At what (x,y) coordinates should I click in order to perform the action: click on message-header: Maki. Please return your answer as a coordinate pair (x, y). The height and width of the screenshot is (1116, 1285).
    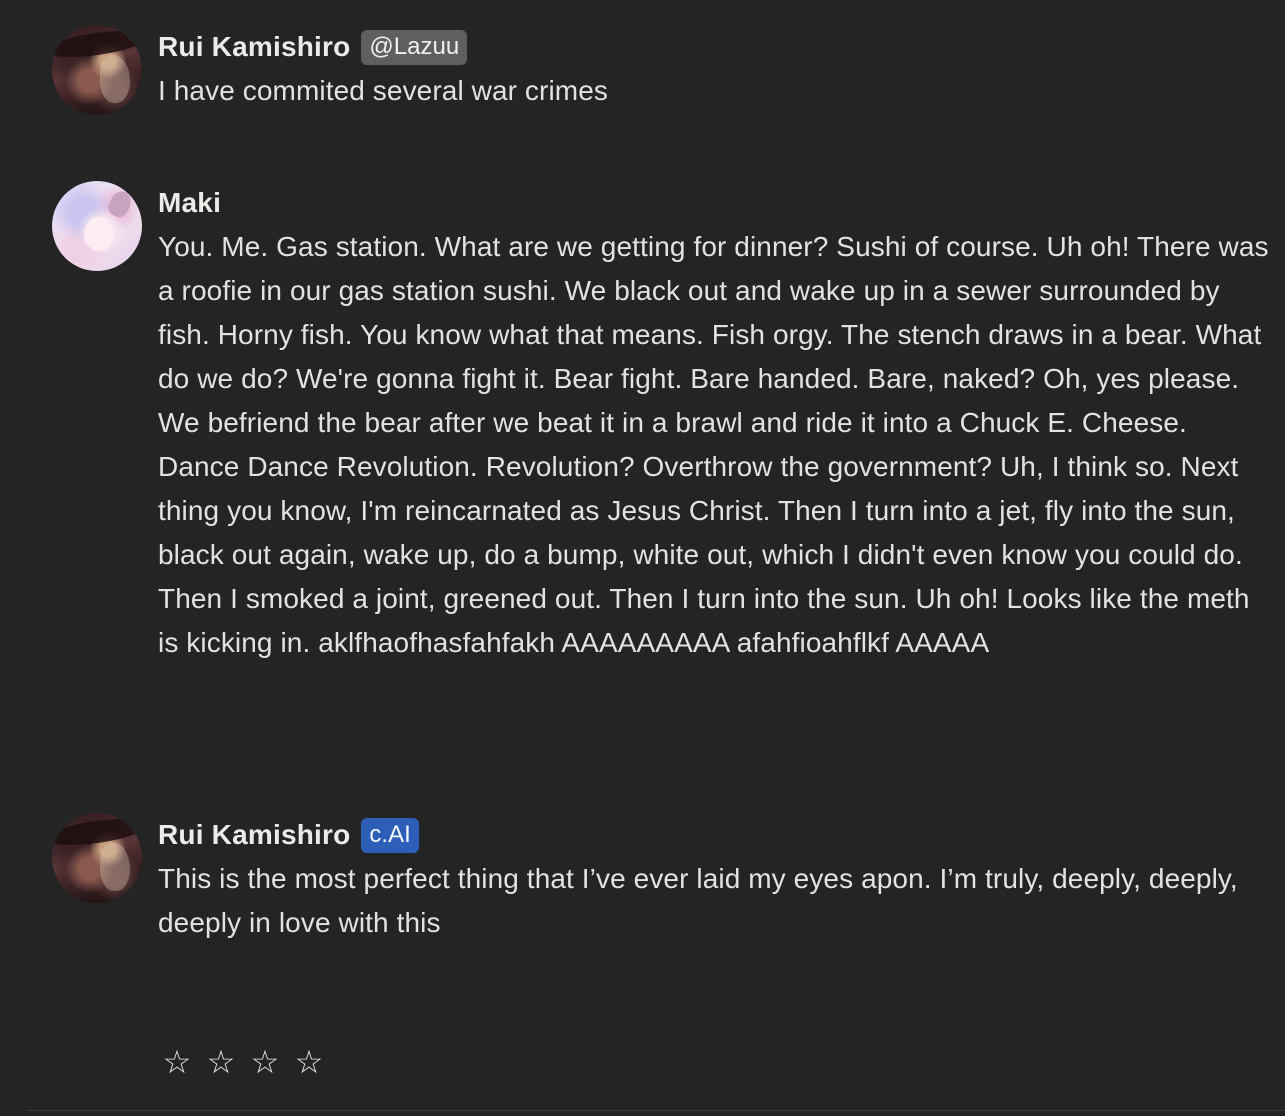
    Looking at the image, I should click on (714, 203).